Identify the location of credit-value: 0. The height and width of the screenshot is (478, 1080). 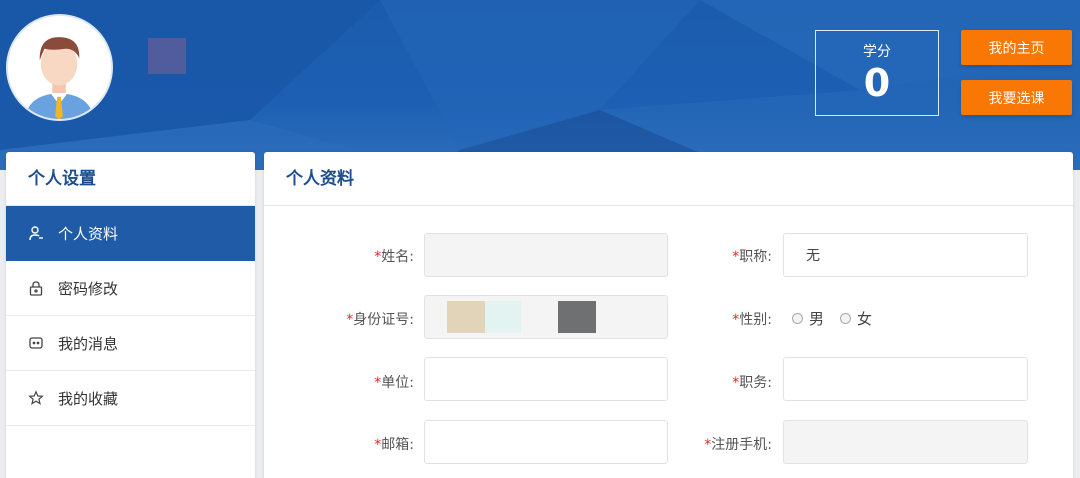
(877, 83).